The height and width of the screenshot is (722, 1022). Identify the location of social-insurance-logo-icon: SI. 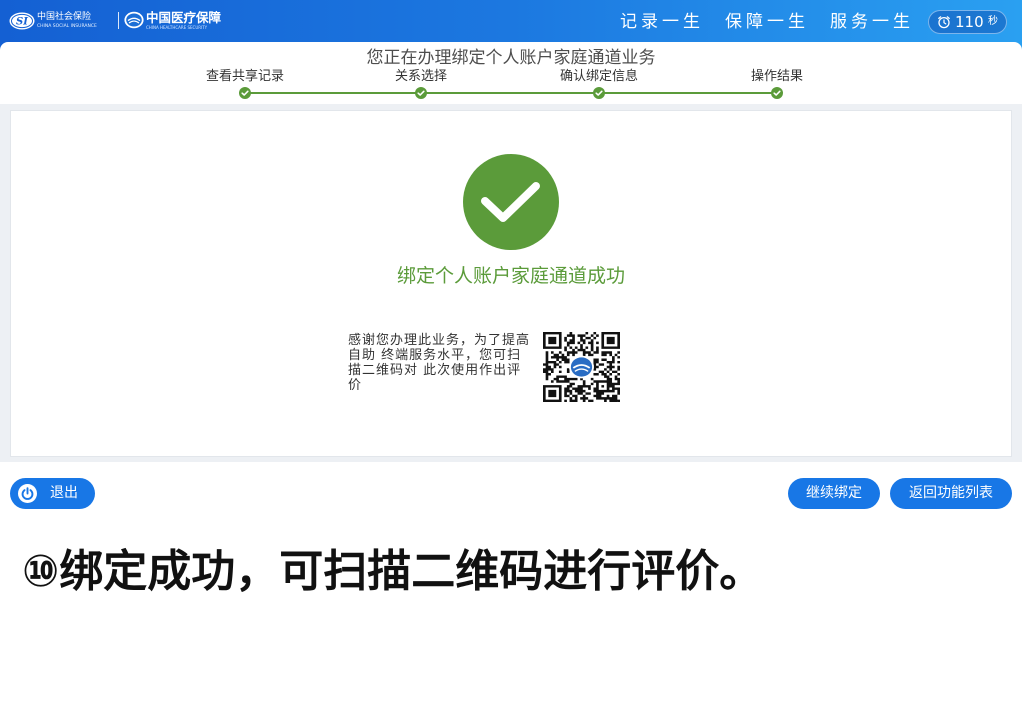
(22, 21).